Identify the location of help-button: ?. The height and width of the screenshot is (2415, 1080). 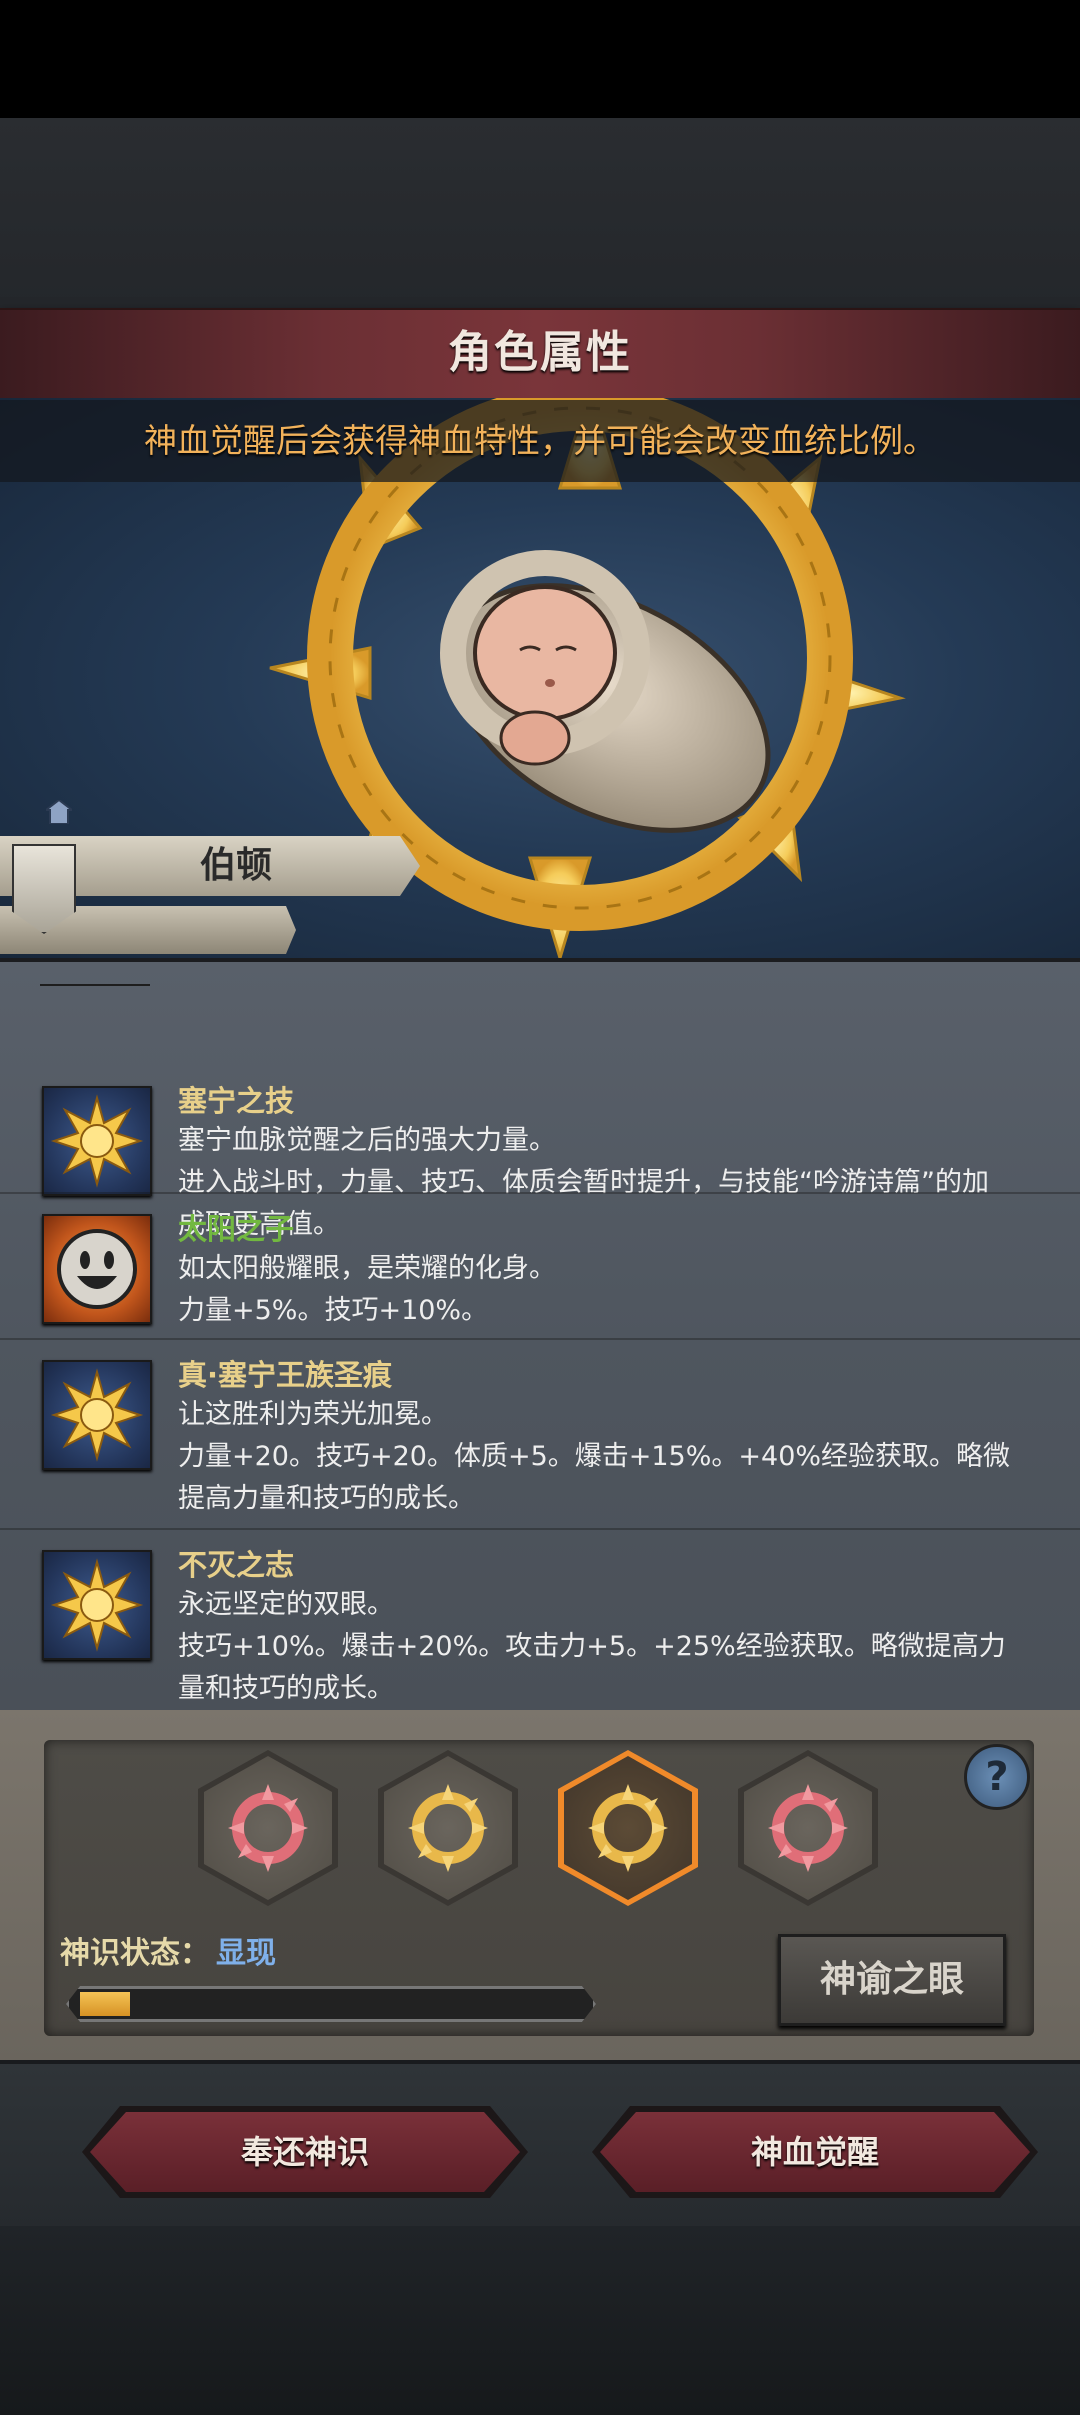
(997, 1777).